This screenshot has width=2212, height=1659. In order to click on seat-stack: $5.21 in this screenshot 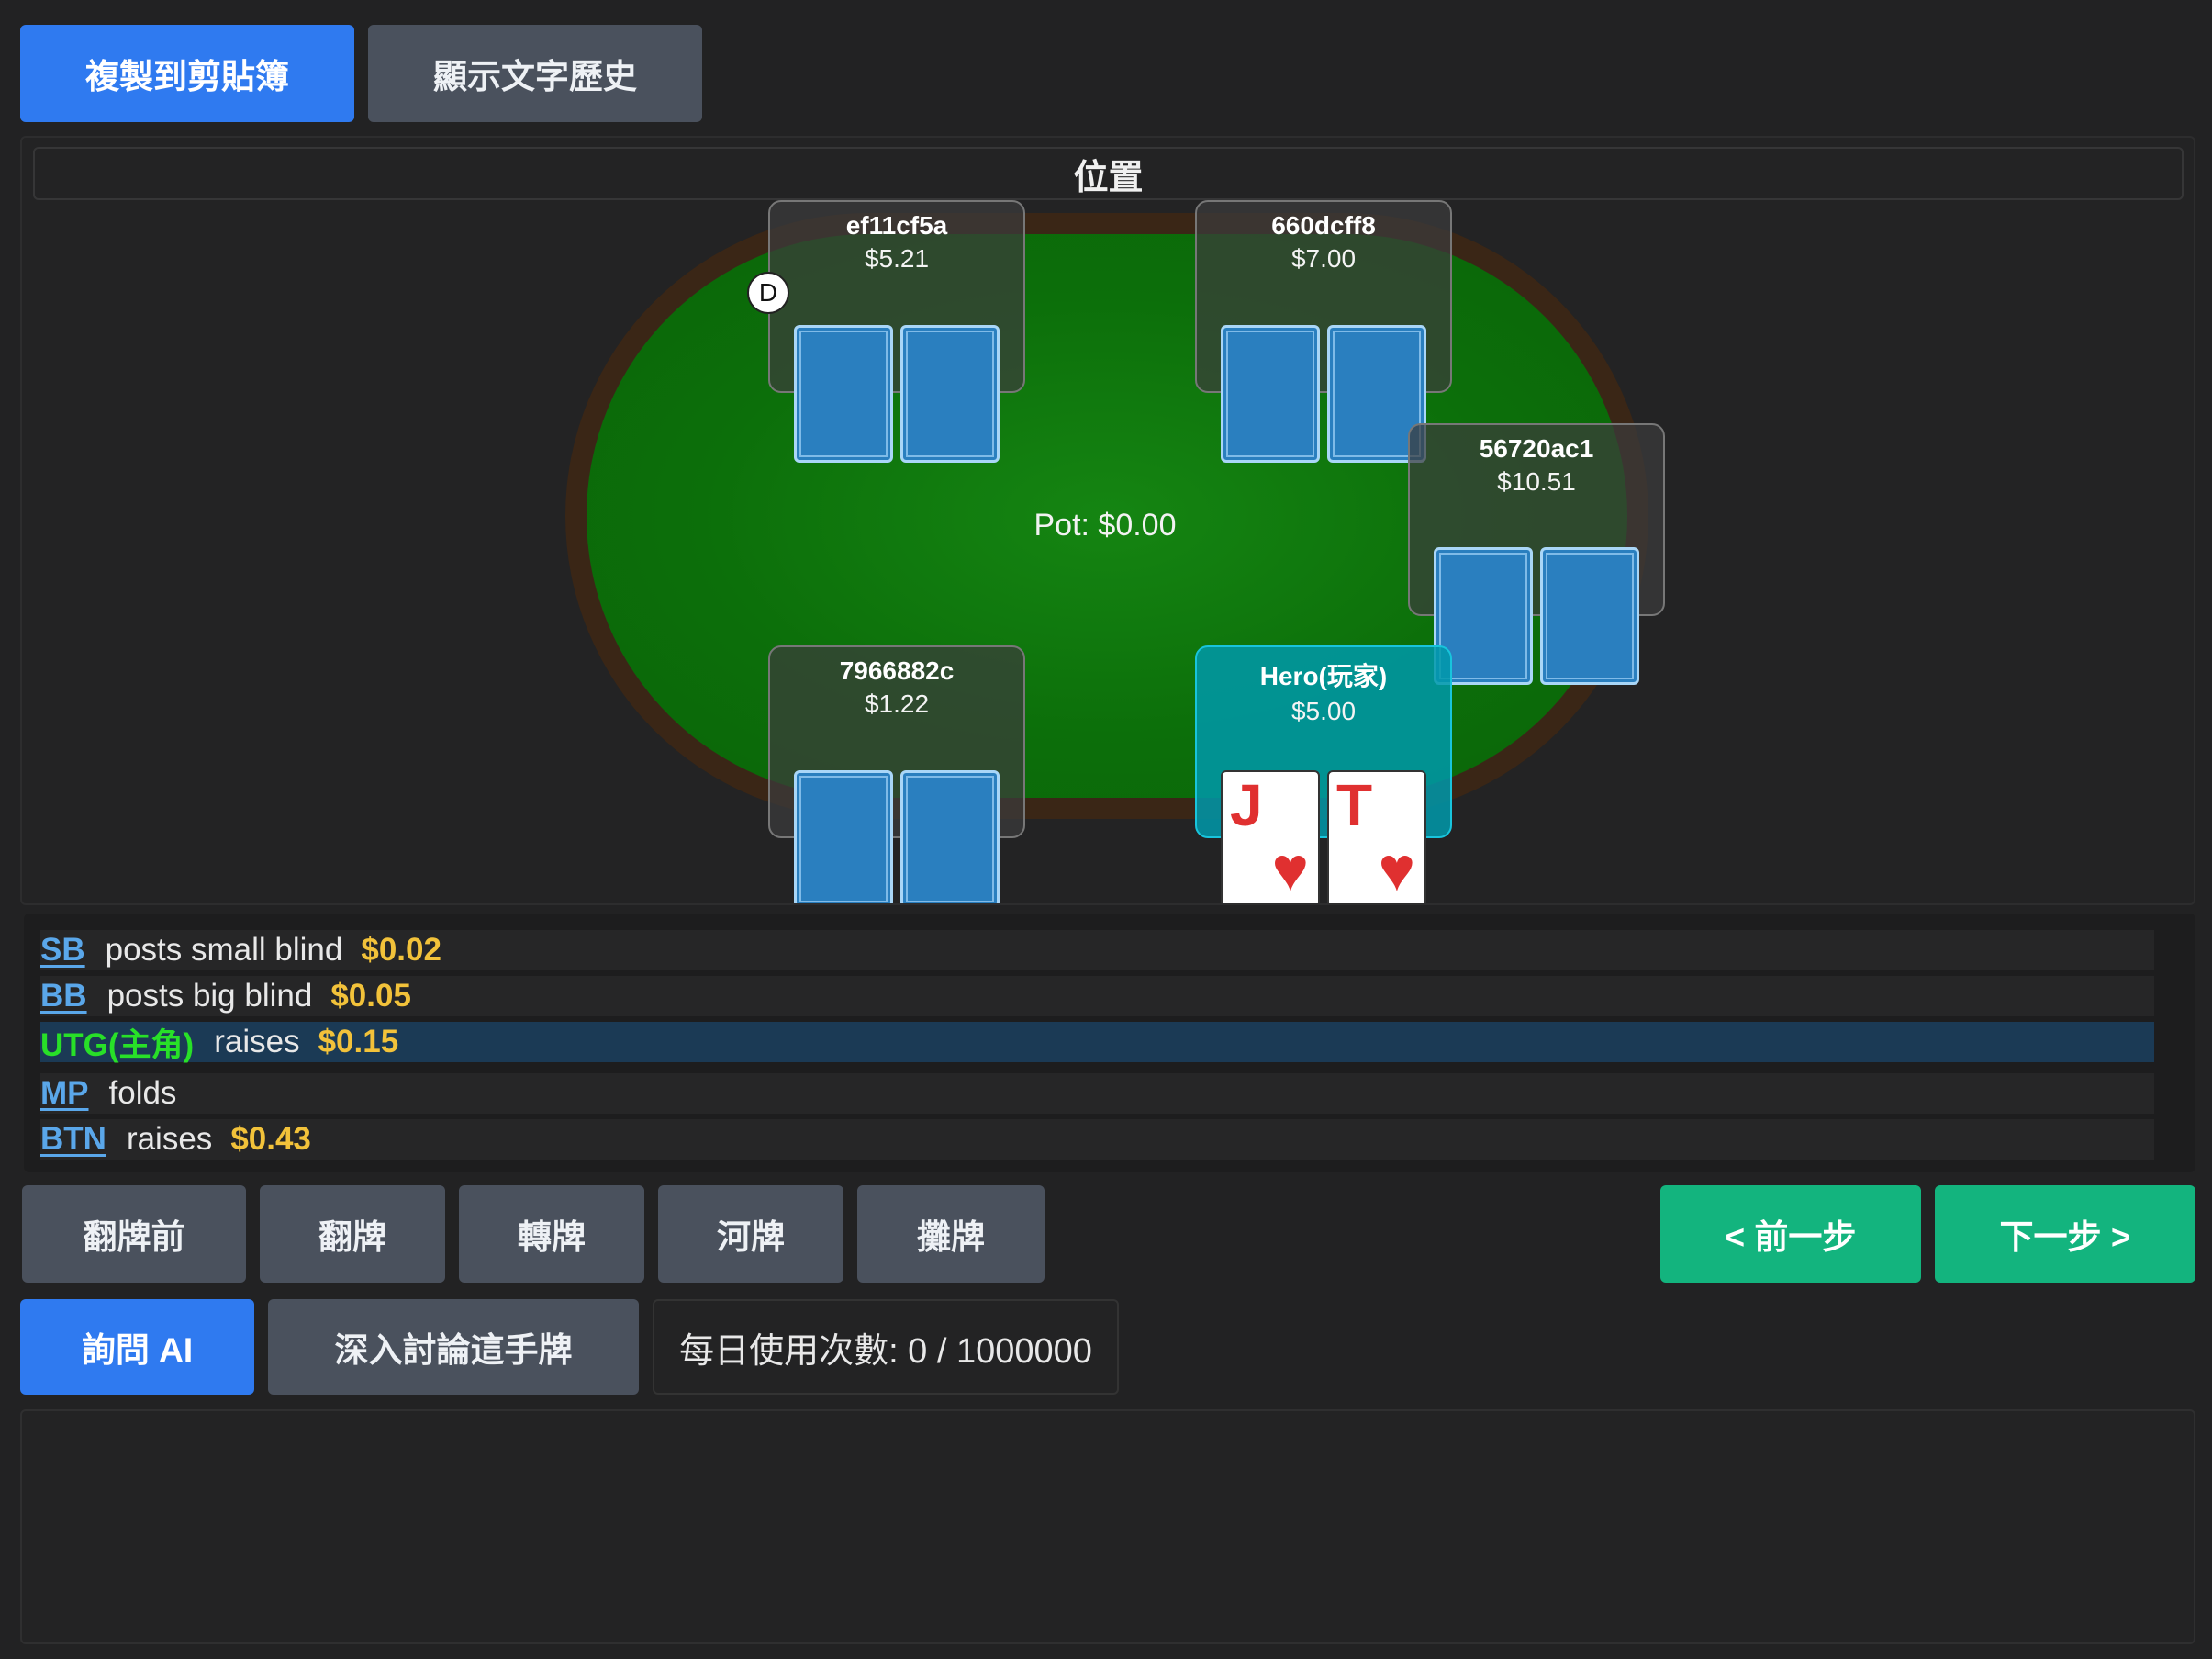, I will do `click(897, 258)`.